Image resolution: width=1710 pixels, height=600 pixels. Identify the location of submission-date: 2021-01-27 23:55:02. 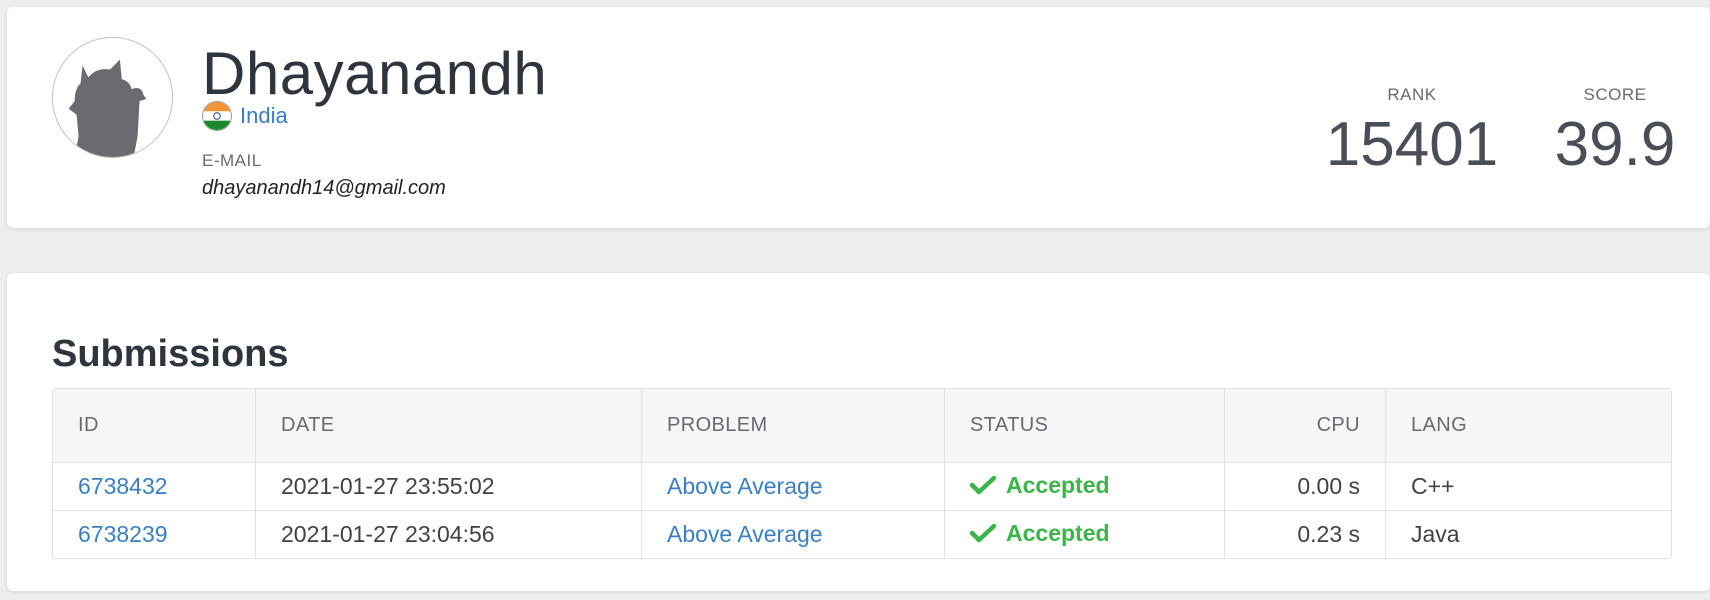
(449, 486).